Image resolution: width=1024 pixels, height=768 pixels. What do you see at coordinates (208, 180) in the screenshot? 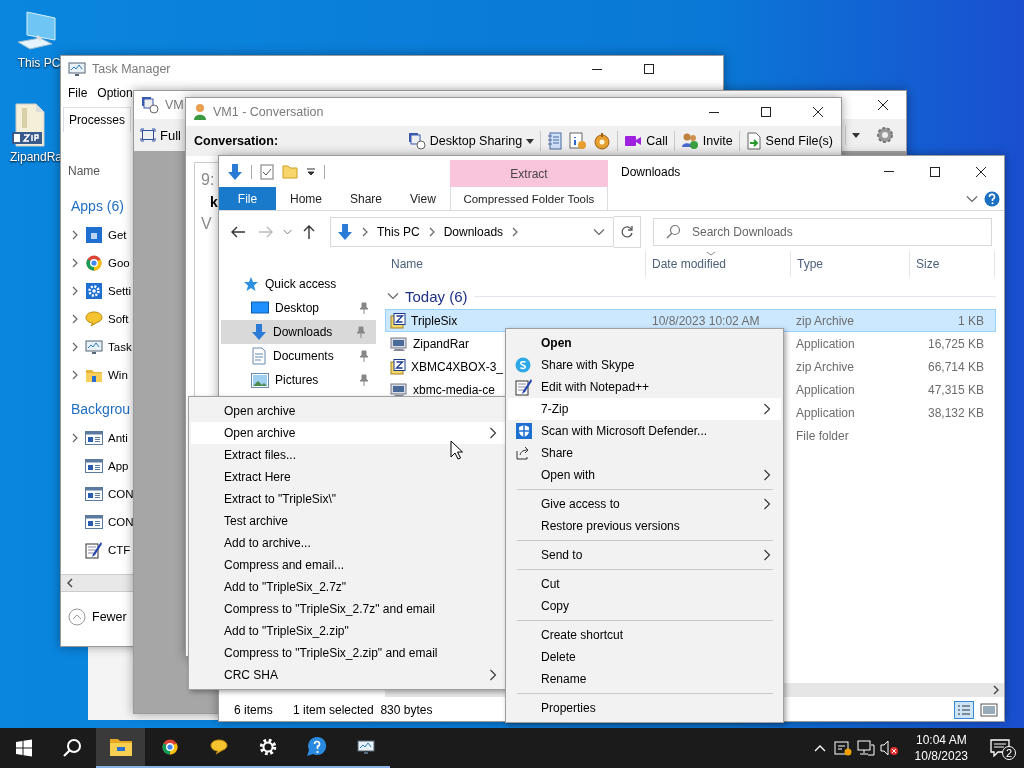
I see `transcript-text: 9:` at bounding box center [208, 180].